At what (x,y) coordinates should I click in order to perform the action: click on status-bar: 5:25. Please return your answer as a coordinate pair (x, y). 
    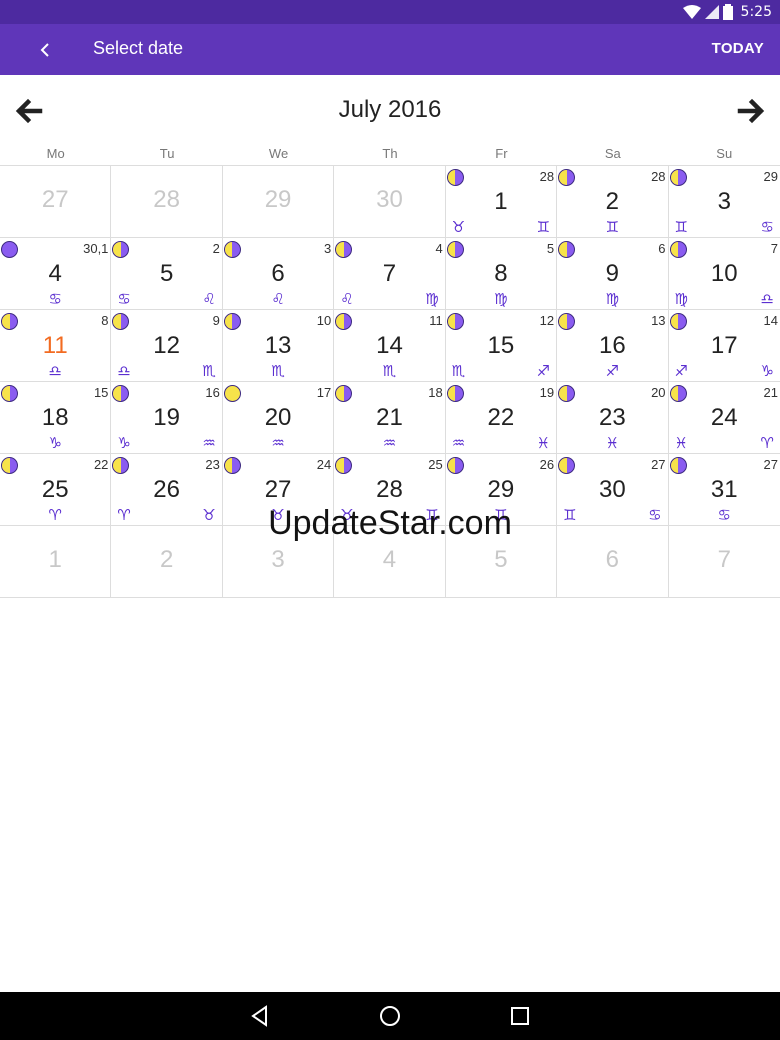
    Looking at the image, I should click on (390, 12).